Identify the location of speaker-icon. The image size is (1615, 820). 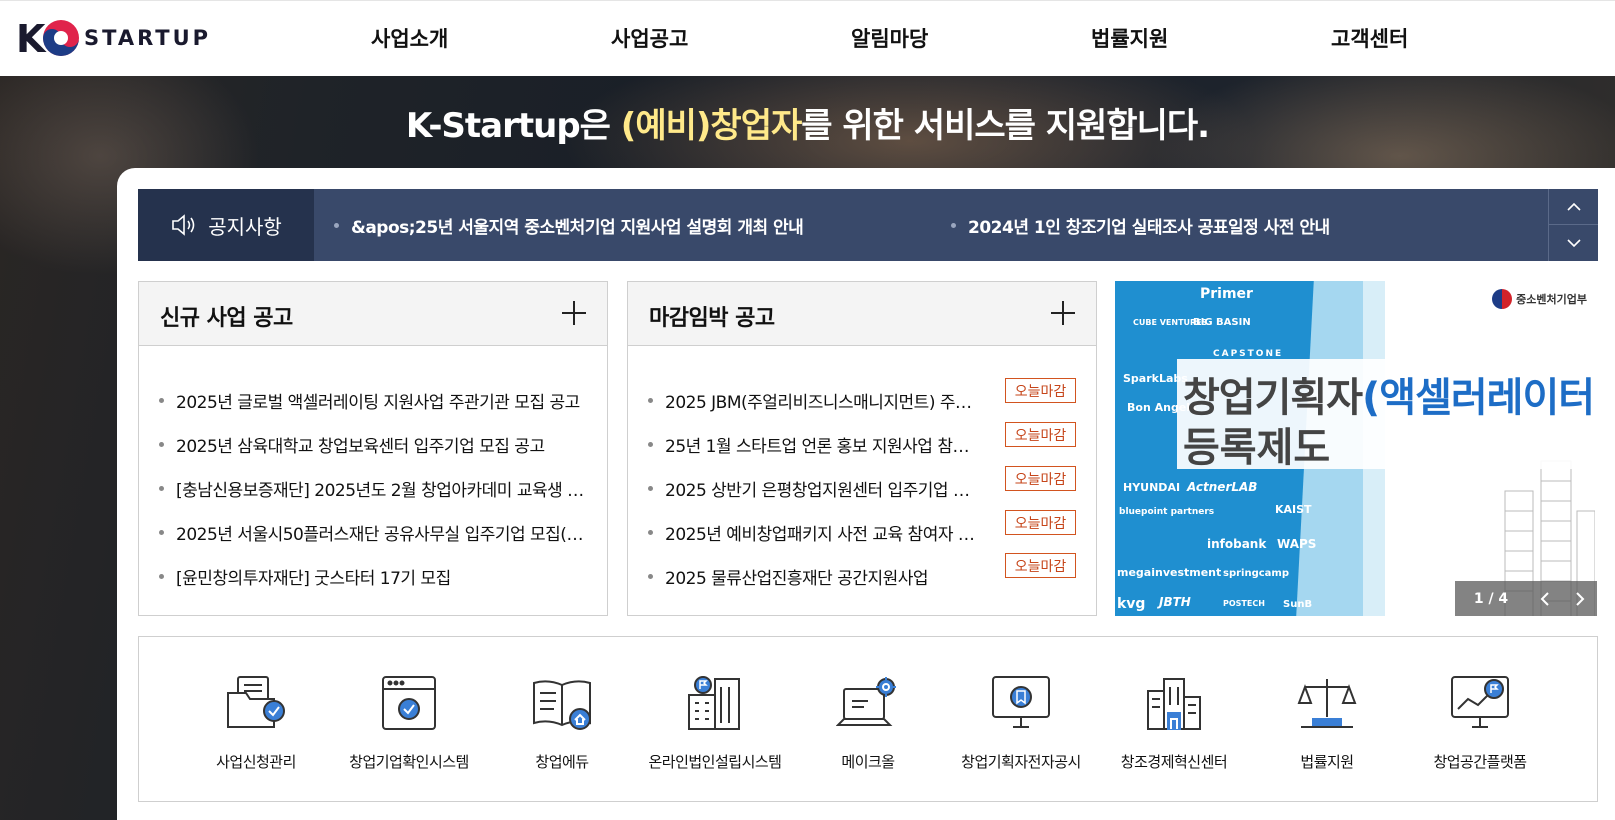
(183, 225).